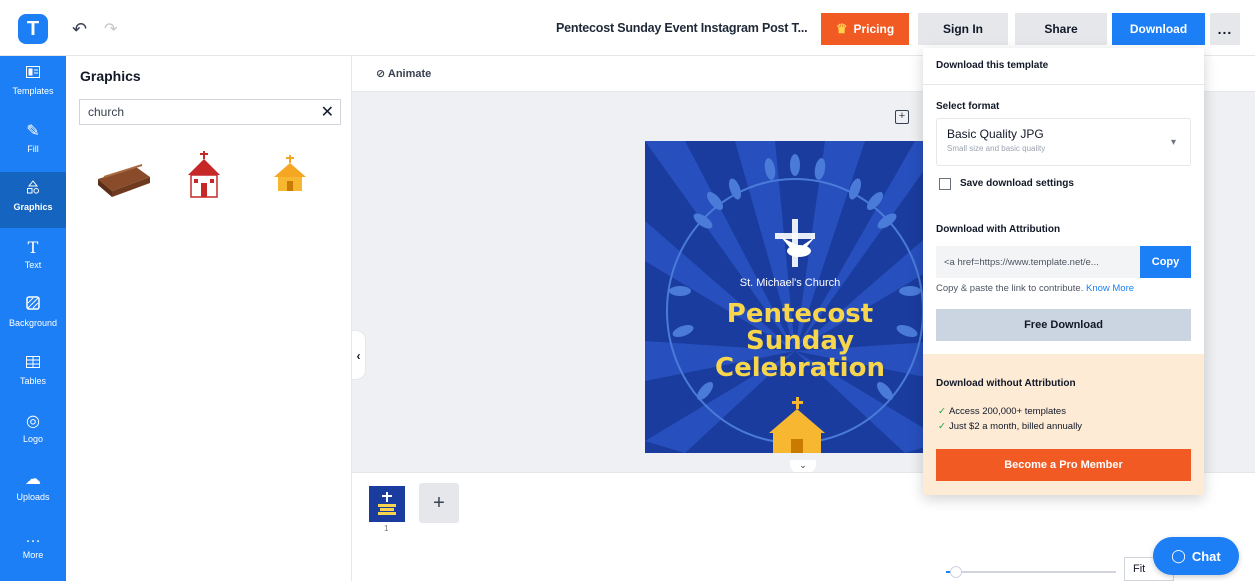  I want to click on sidebar-label: More, so click(33, 555).